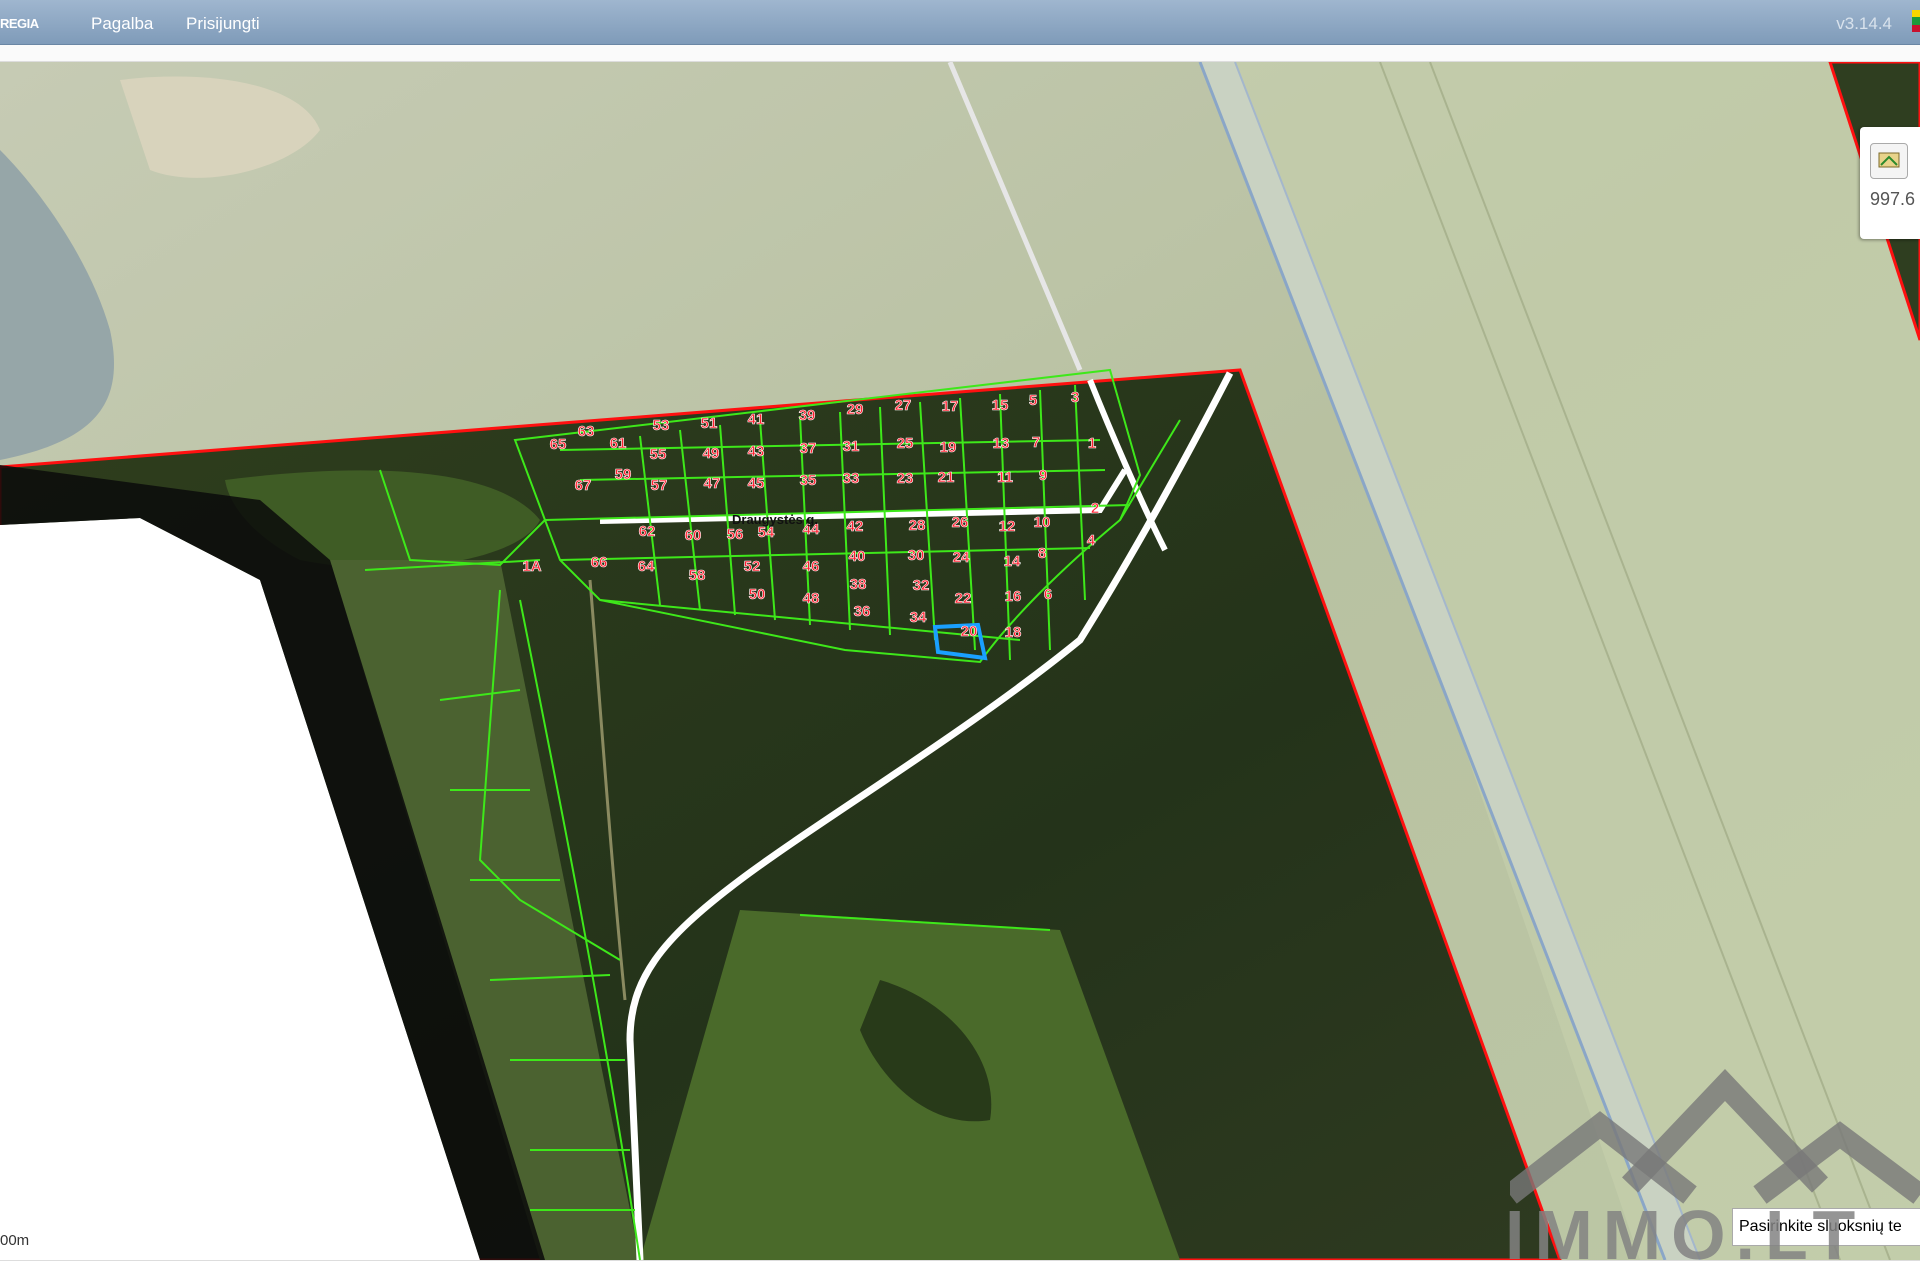  I want to click on parcel-label-9: 9, so click(1043, 476).